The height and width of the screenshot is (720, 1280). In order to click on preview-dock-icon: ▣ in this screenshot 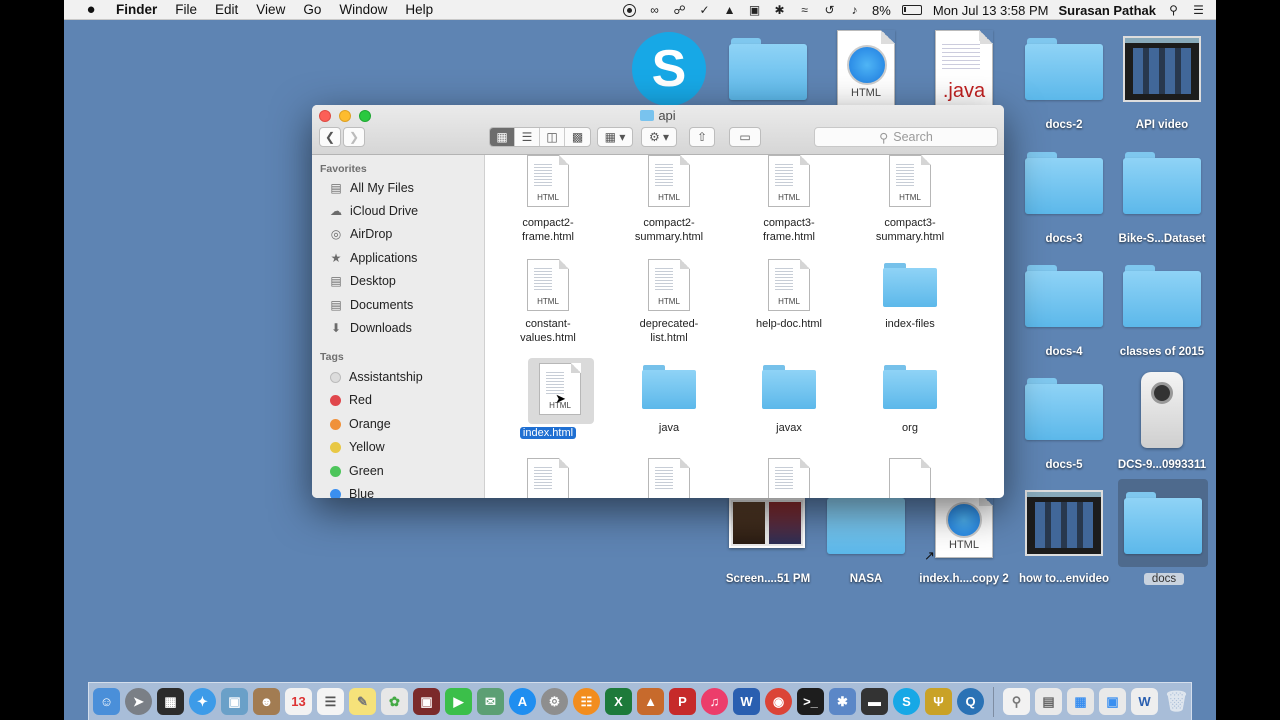, I will do `click(234, 701)`.